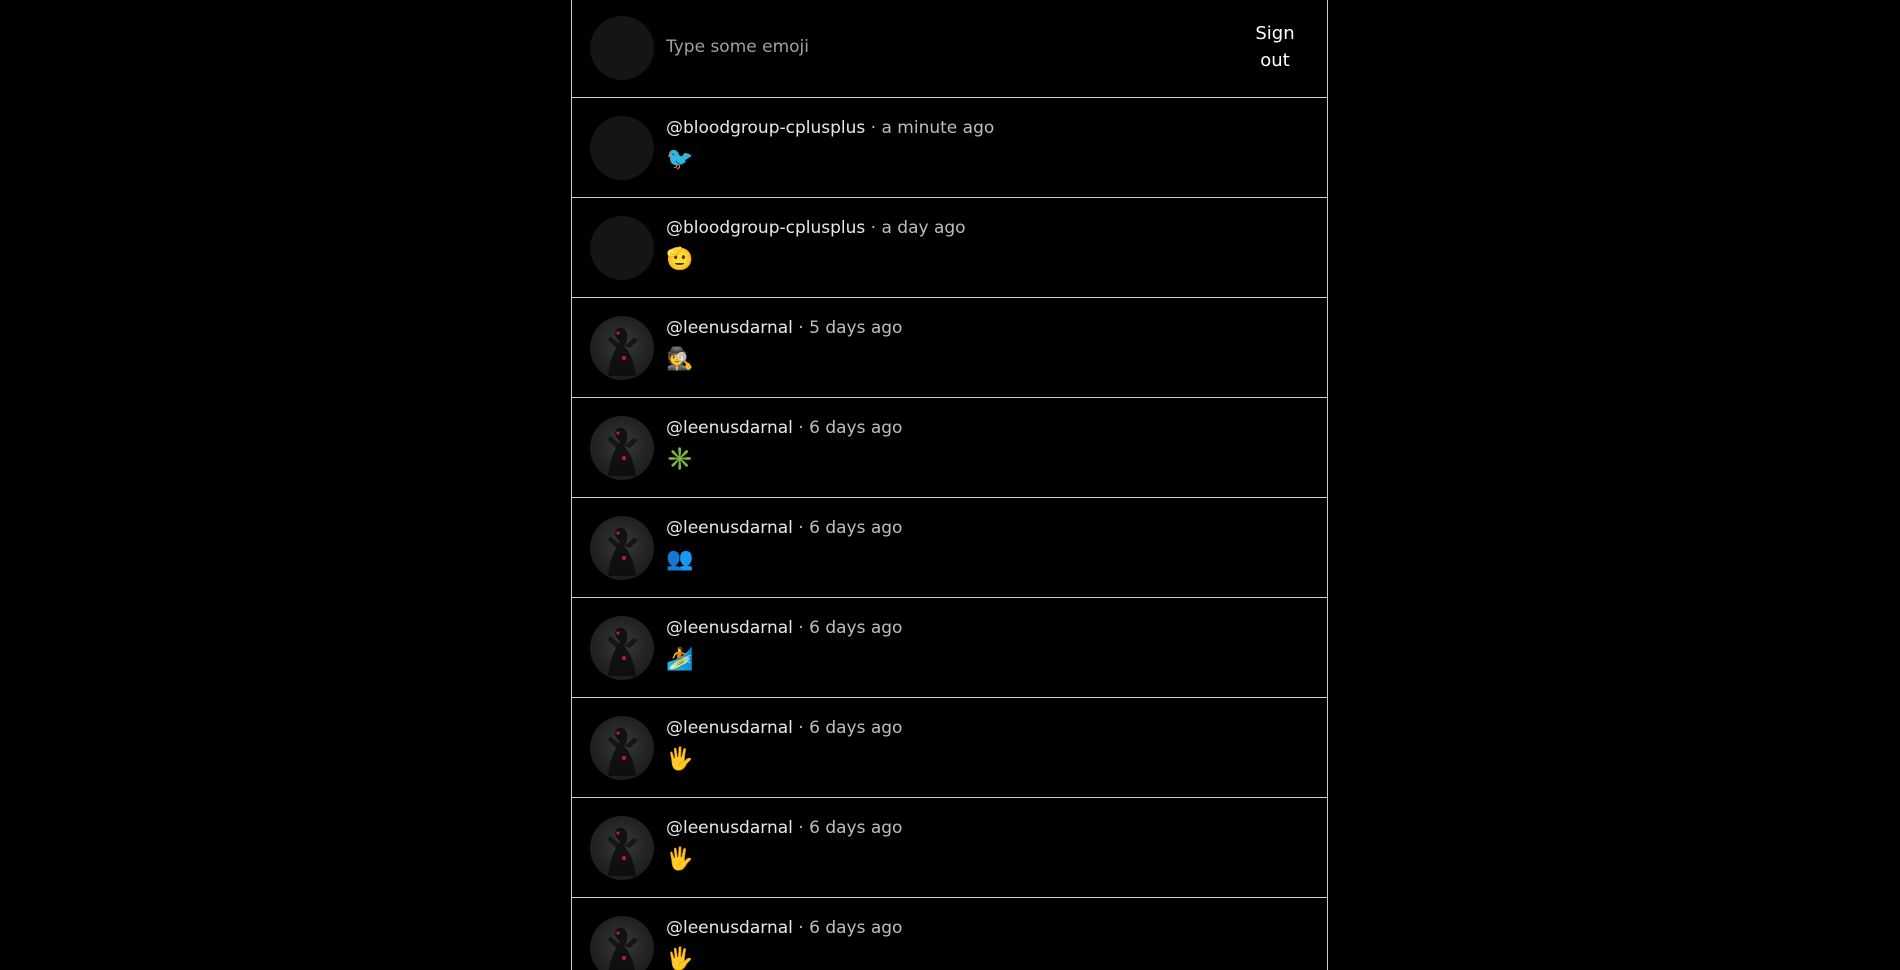 The width and height of the screenshot is (1900, 970). What do you see at coordinates (855, 328) in the screenshot?
I see `post-timestamp: 5 days ago` at bounding box center [855, 328].